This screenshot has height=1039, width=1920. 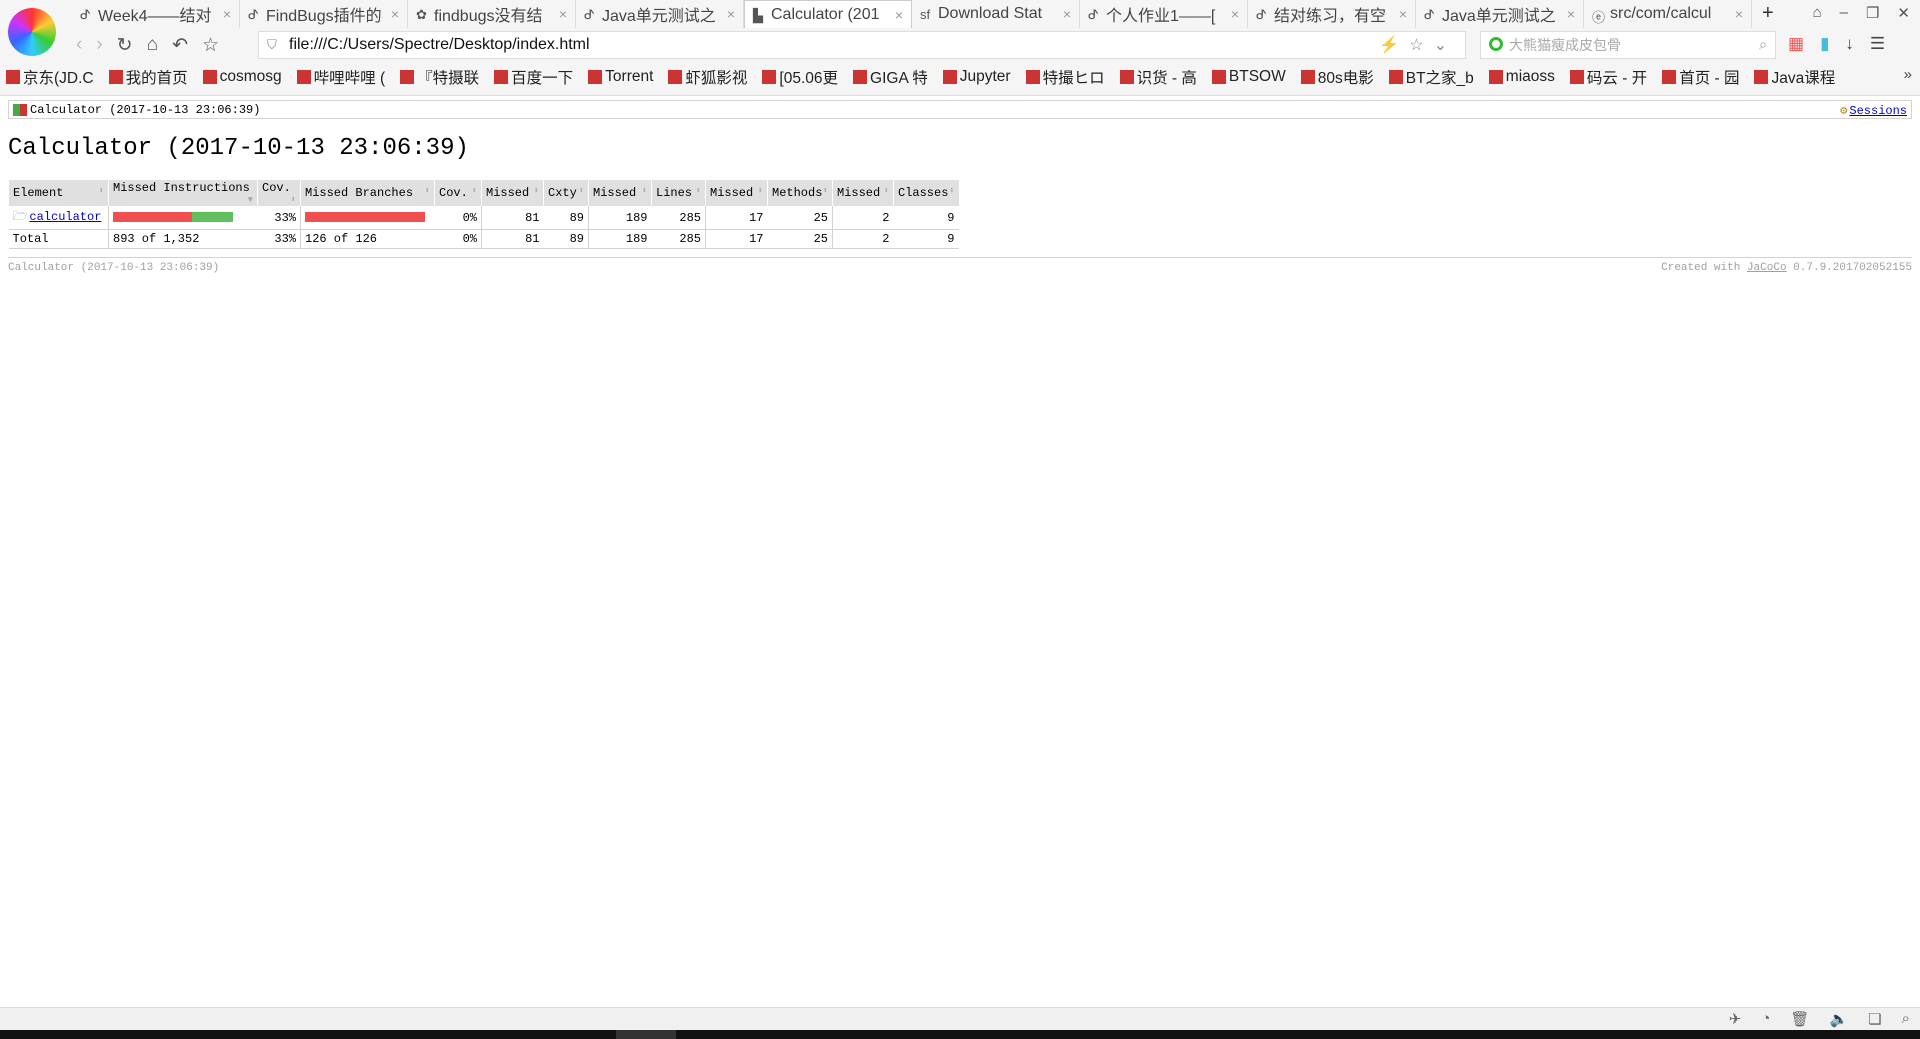 What do you see at coordinates (152, 45) in the screenshot?
I see `home-icon: ⌂` at bounding box center [152, 45].